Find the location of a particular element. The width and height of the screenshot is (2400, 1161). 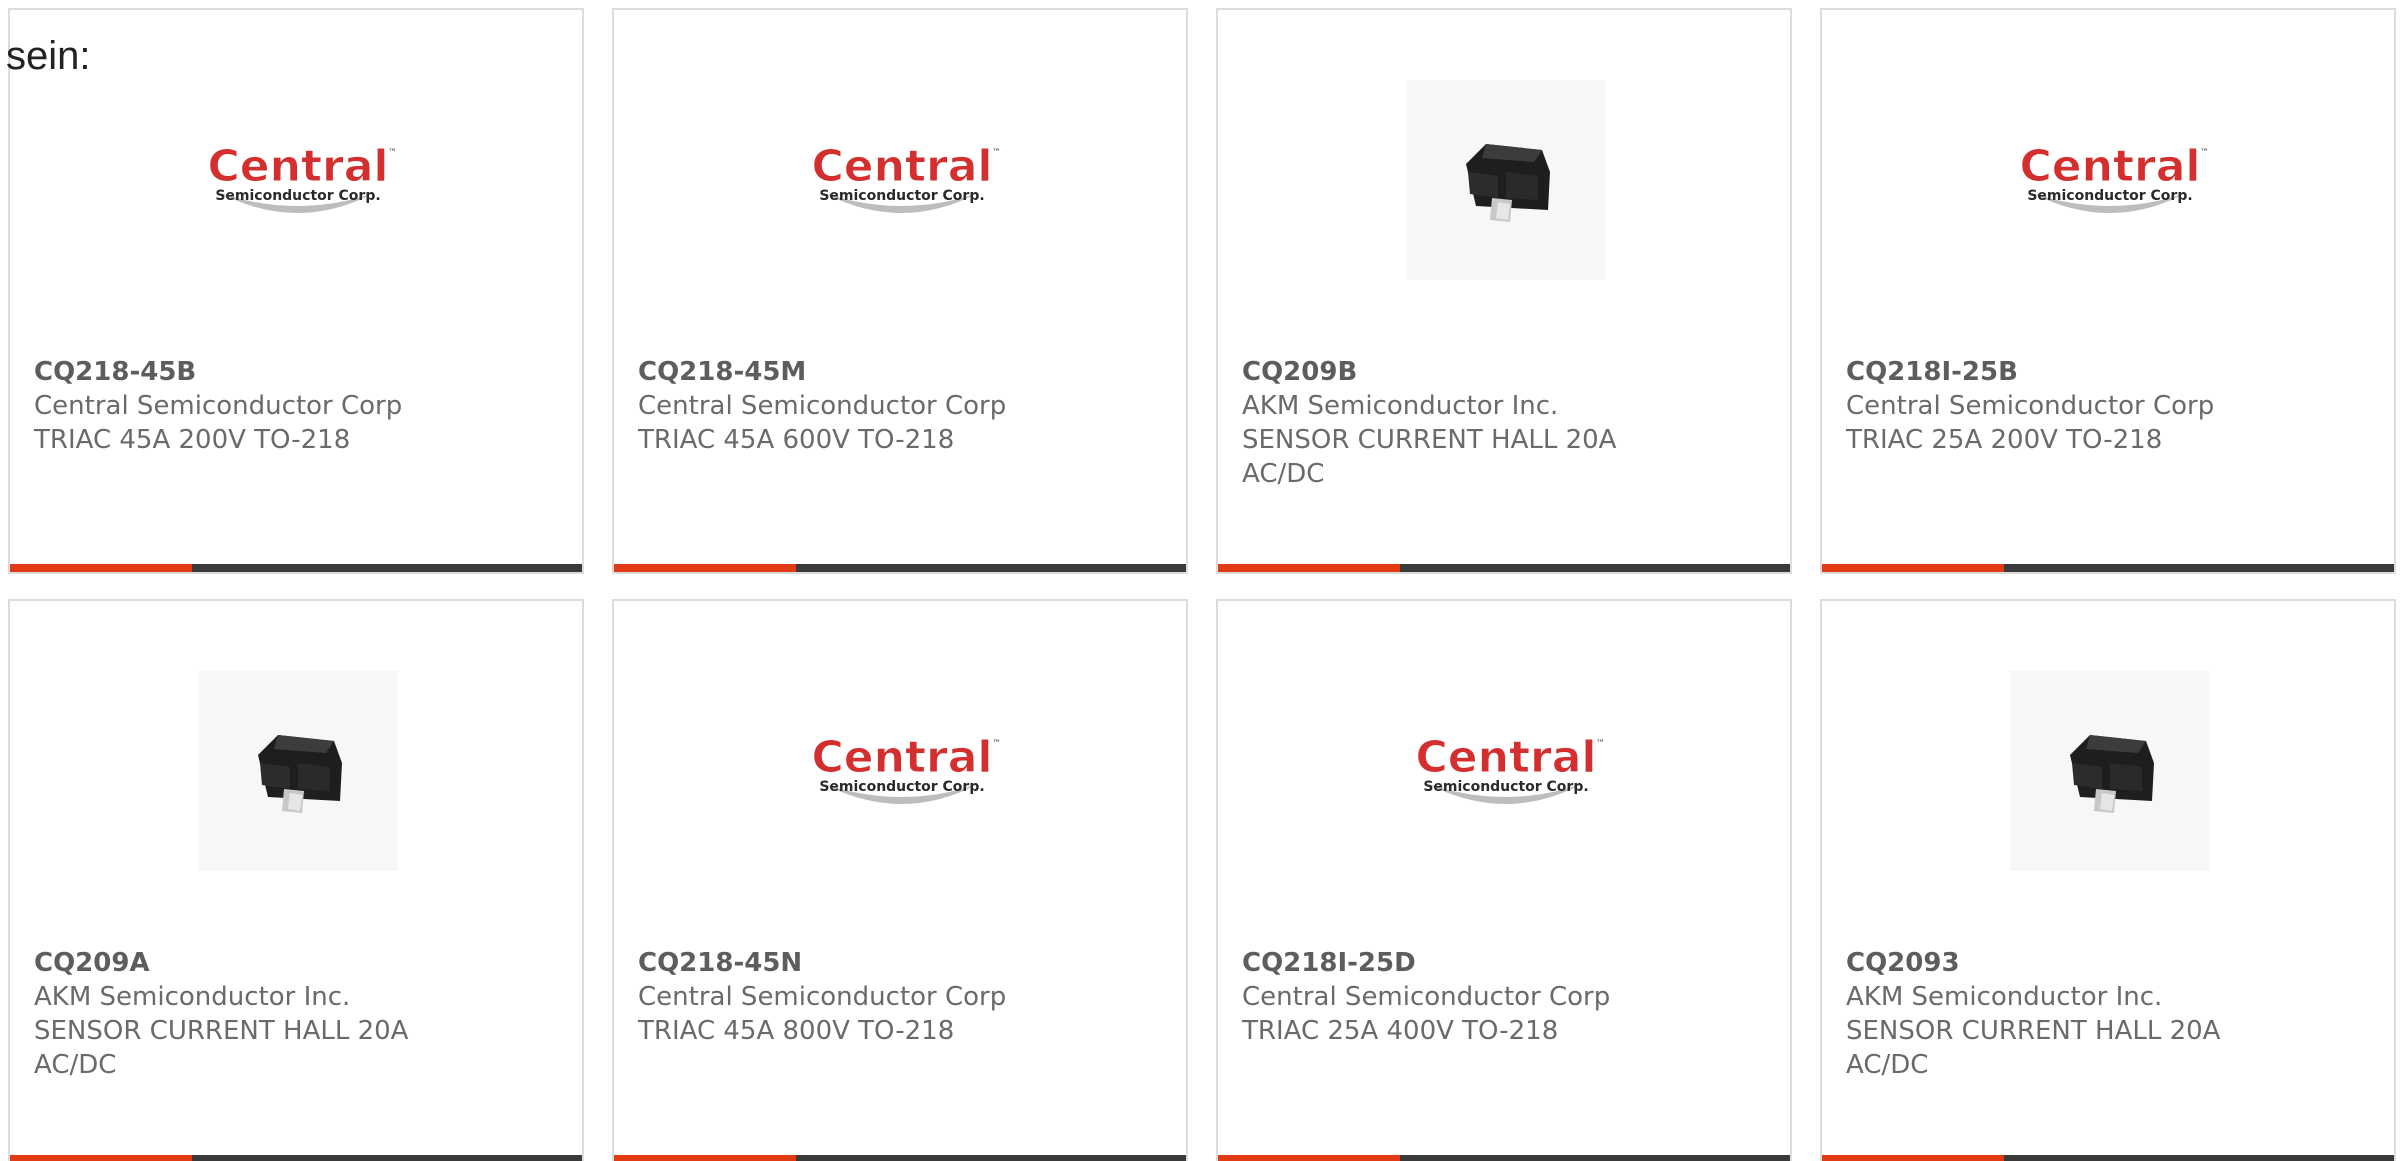

part-number: CQ2093 is located at coordinates (2061, 963).